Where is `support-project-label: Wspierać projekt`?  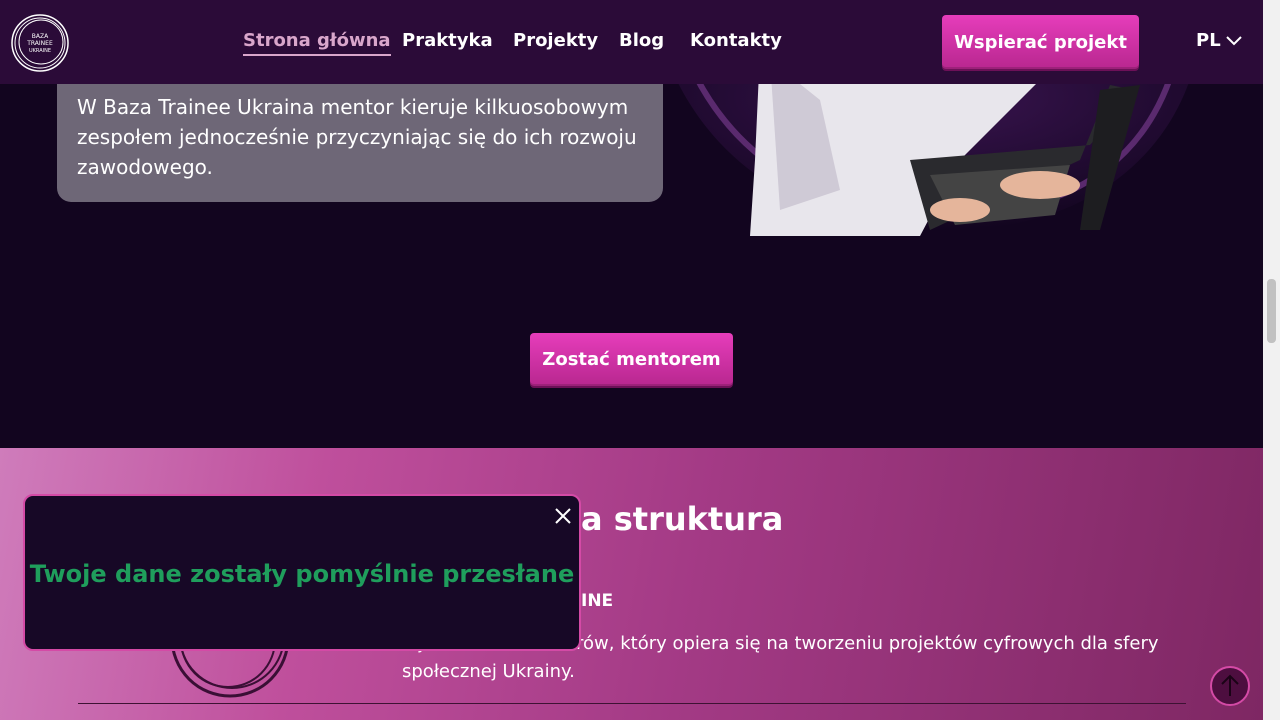 support-project-label: Wspierać projekt is located at coordinates (1040, 42).